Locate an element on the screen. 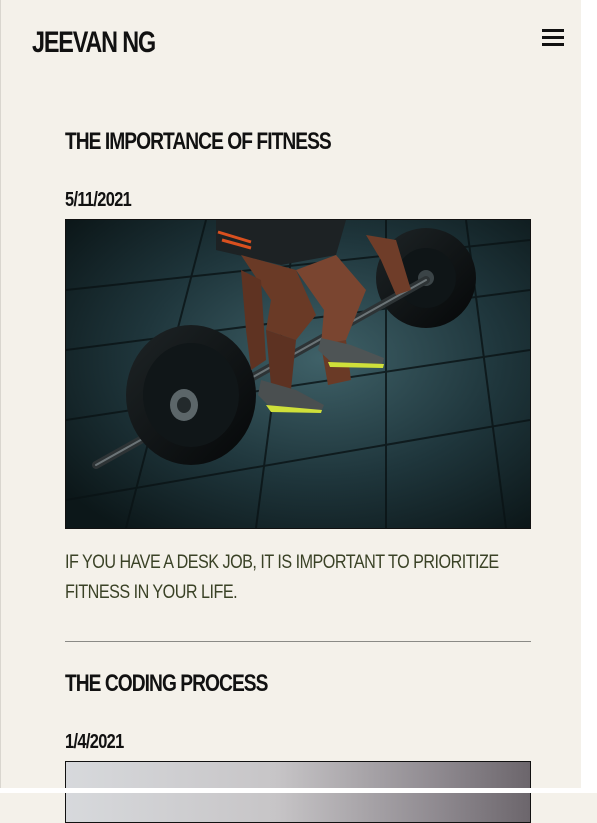 The height and width of the screenshot is (823, 597). site-brand: JEEVAN NG is located at coordinates (94, 43).